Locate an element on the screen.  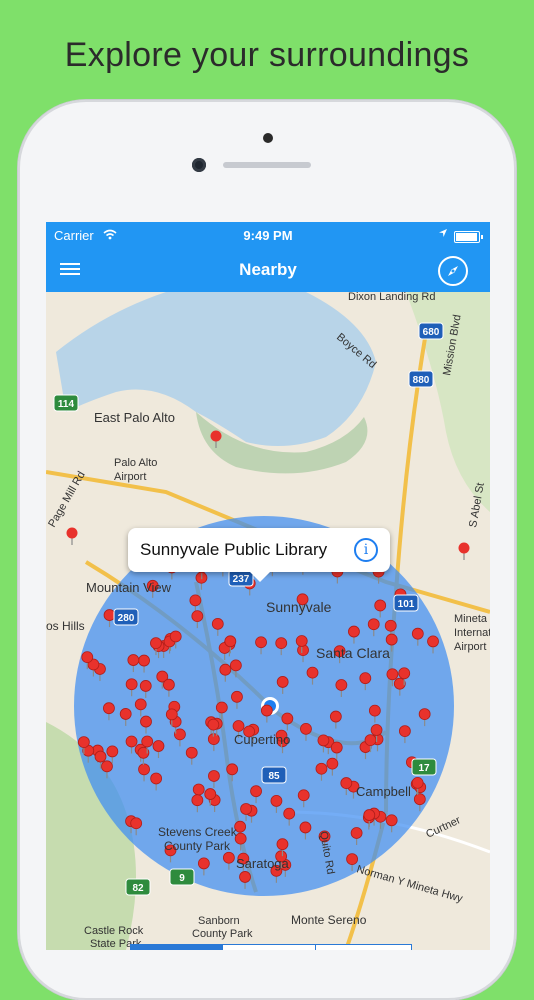
compass-icon is located at coordinates (453, 271).